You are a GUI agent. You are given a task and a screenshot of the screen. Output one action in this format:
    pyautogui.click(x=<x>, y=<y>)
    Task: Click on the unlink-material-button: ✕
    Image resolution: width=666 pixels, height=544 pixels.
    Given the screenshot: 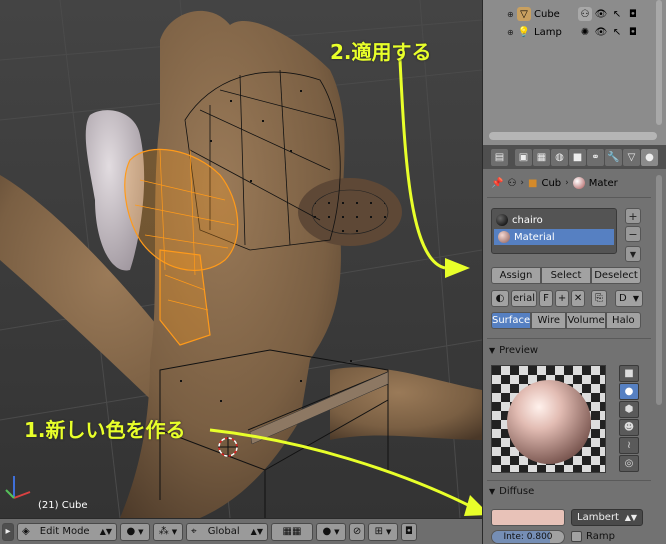 What is the action you would take?
    pyautogui.click(x=578, y=298)
    